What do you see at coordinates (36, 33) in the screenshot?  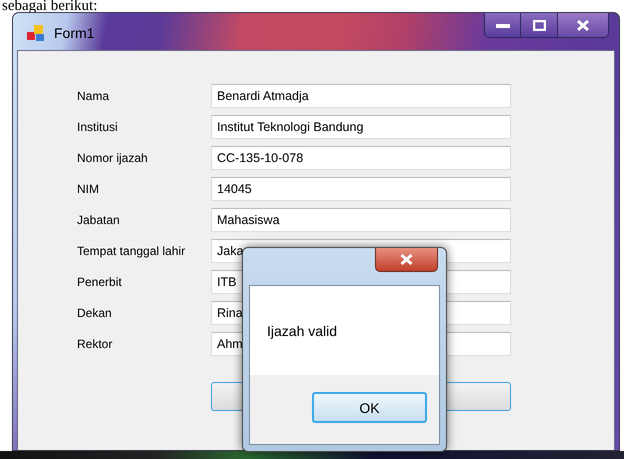 I see `app-icon` at bounding box center [36, 33].